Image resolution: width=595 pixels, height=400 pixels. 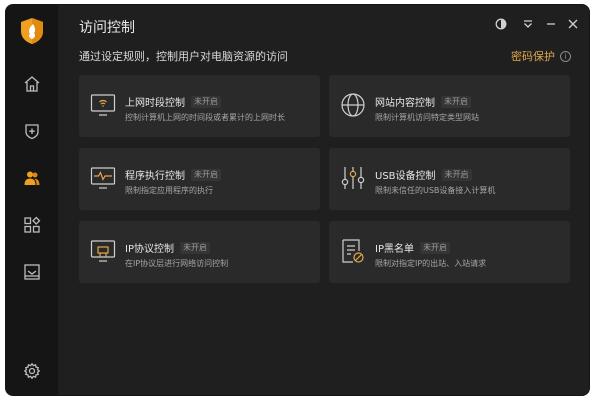 What do you see at coordinates (205, 117) in the screenshot?
I see `card-description: 控制计算机上网的时间段或者累计的上网时长` at bounding box center [205, 117].